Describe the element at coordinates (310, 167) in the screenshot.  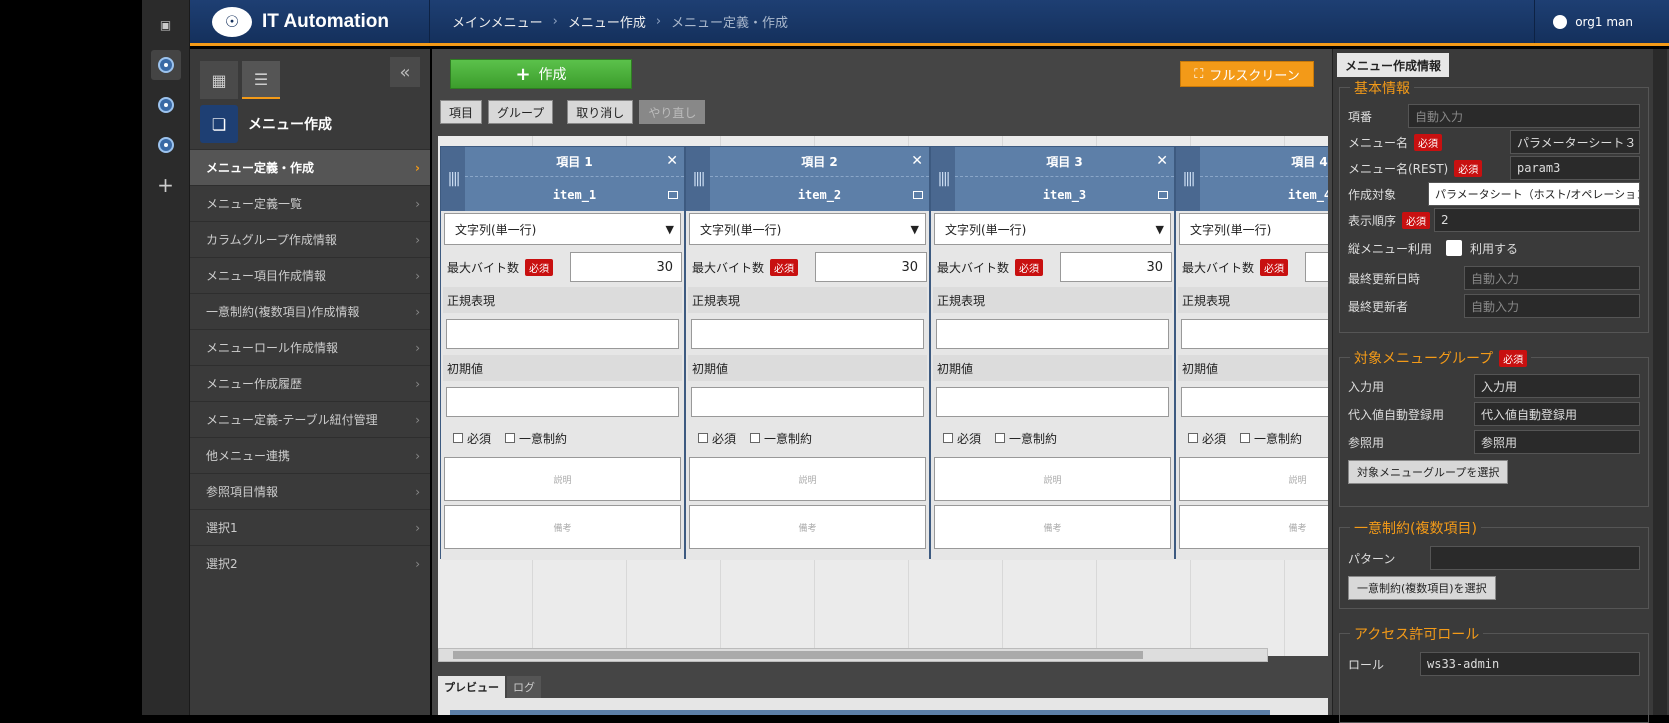
I see `sidebar-item: メニュー定義・作成 ›` at that location.